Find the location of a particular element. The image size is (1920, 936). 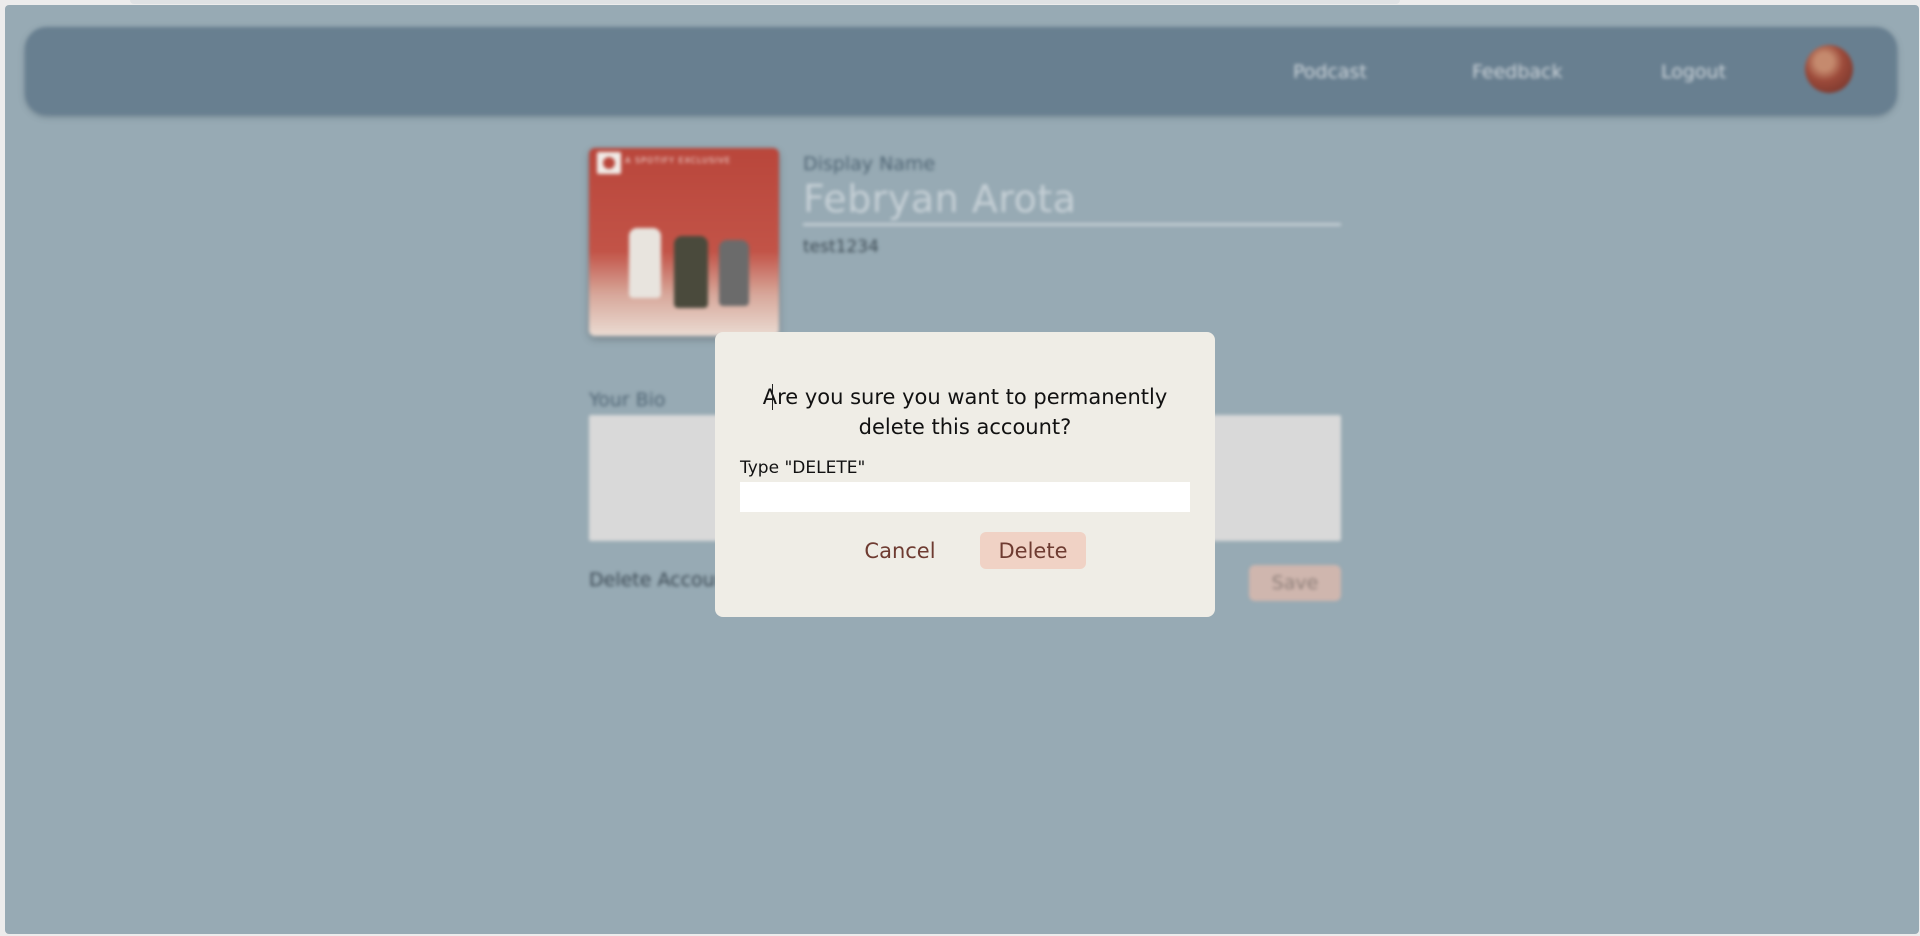

display-name-label: Display Name is located at coordinates (869, 164).